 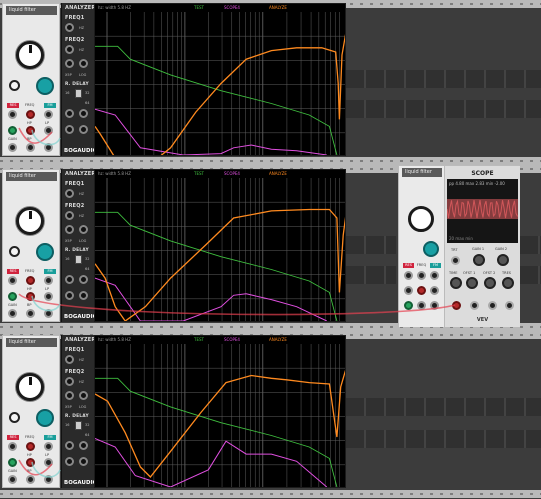 What do you see at coordinates (490, 283) in the screenshot?
I see `offset2-knob` at bounding box center [490, 283].